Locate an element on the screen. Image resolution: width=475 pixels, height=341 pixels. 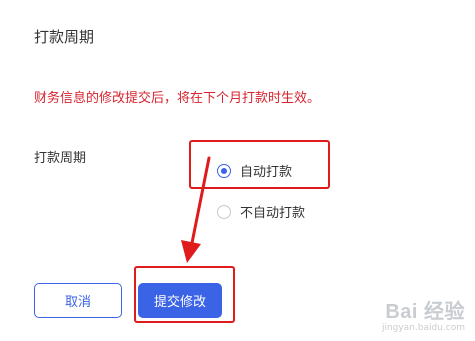
payment-cycle-label: 打款周期 is located at coordinates (60, 158).